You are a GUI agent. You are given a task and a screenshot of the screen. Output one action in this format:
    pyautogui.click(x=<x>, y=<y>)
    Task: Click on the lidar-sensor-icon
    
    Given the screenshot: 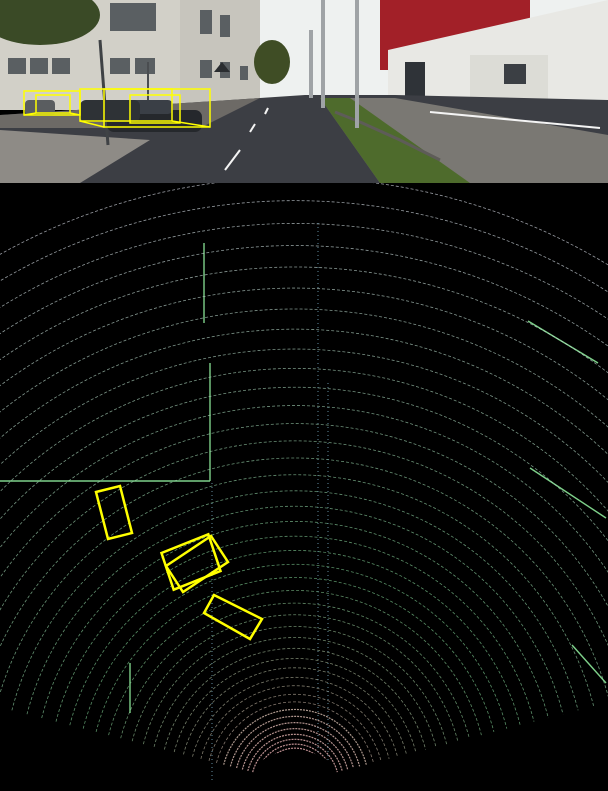 What is the action you would take?
    pyautogui.click(x=295, y=771)
    